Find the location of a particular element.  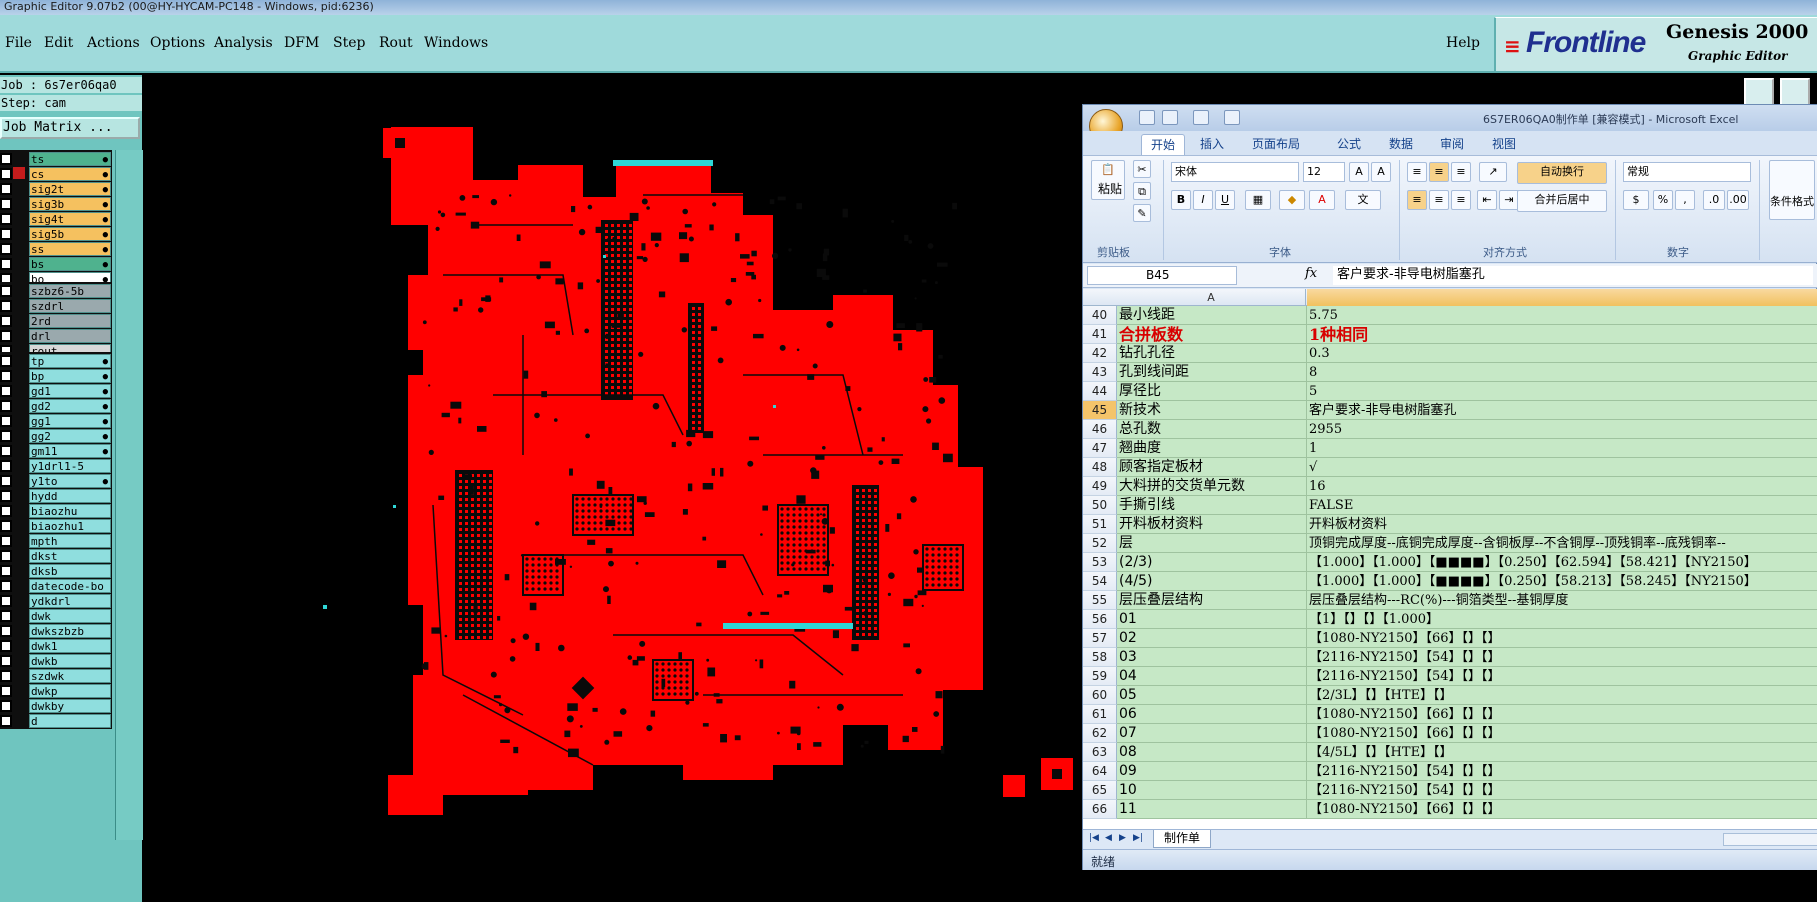

cell-b: 5.75 is located at coordinates (1562, 315).